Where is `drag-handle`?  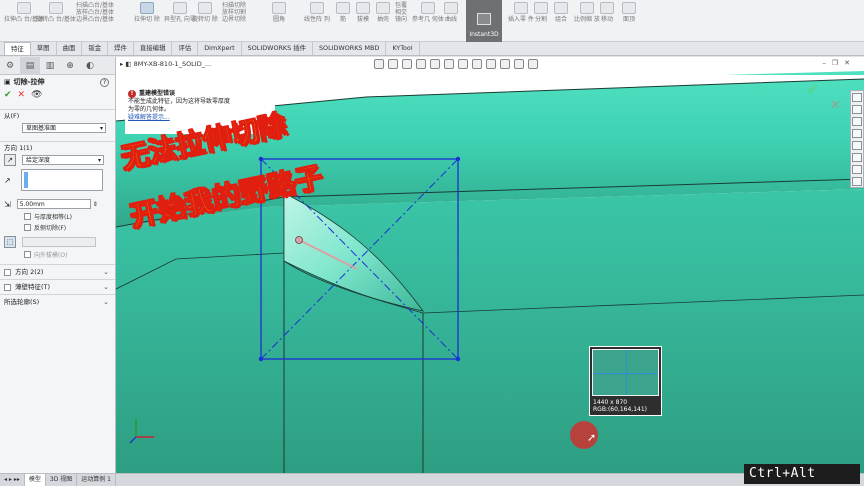
drag-handle is located at coordinates (299, 240).